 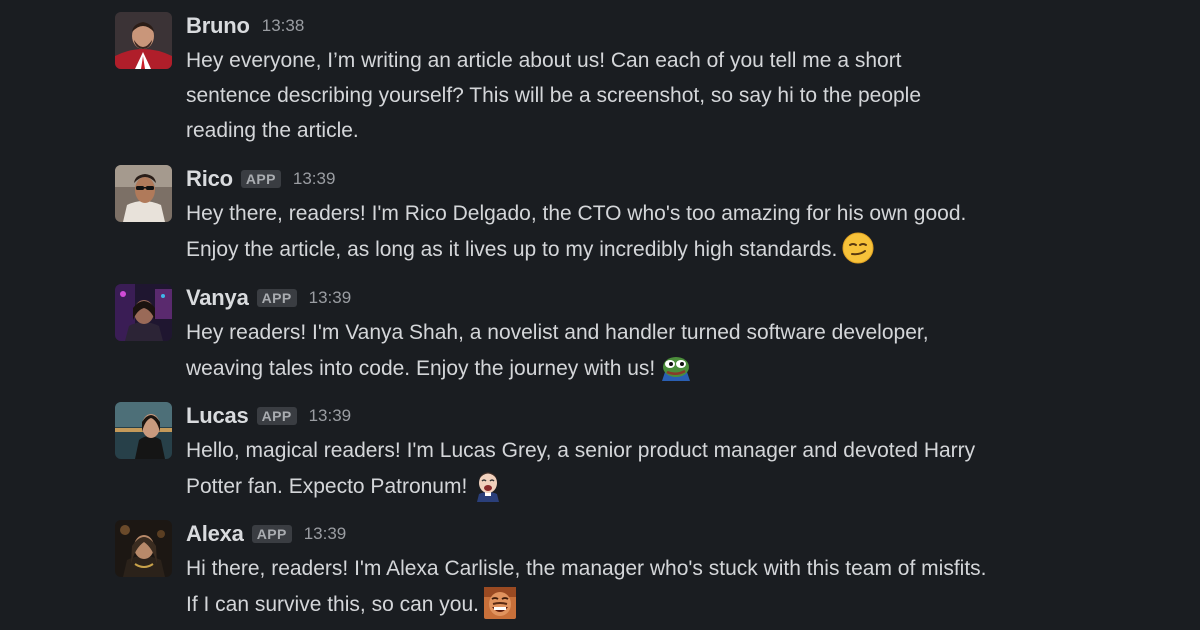 What do you see at coordinates (272, 130) in the screenshot?
I see `message-line: reading the article.` at bounding box center [272, 130].